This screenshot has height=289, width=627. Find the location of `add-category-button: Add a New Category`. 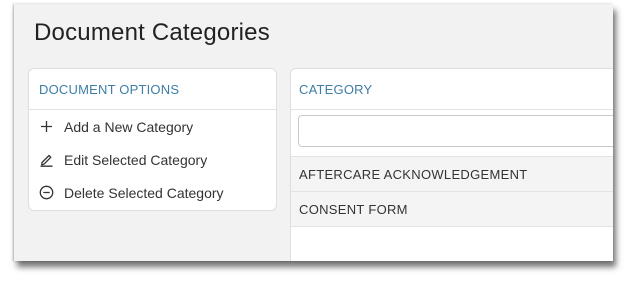

add-category-button: Add a New Category is located at coordinates (152, 126).